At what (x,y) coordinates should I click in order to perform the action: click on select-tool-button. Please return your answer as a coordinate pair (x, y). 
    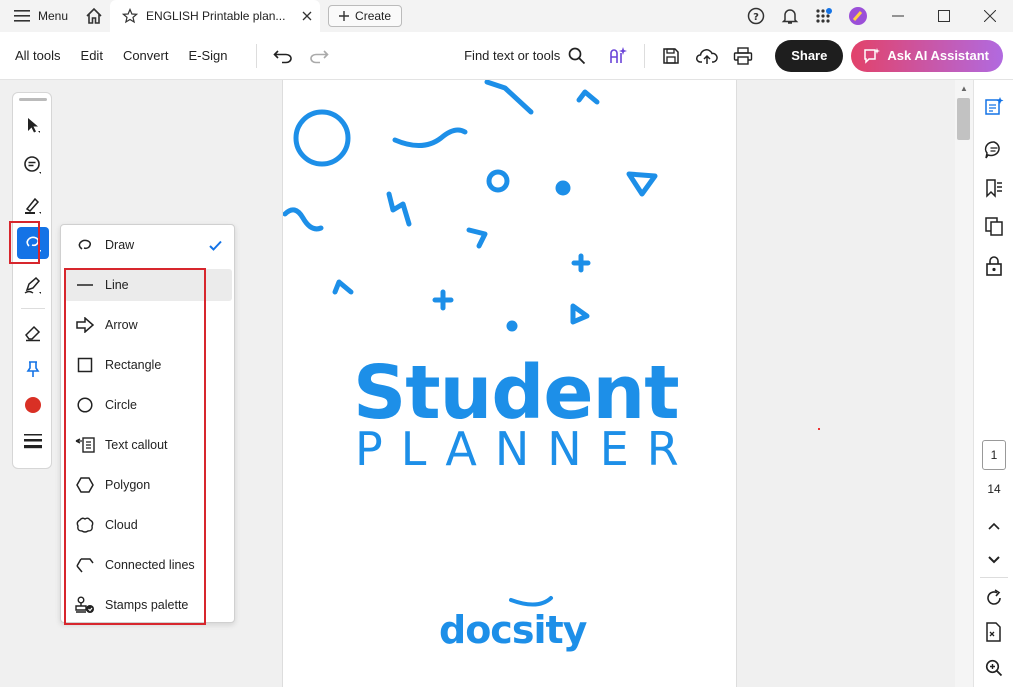
    Looking at the image, I should click on (33, 125).